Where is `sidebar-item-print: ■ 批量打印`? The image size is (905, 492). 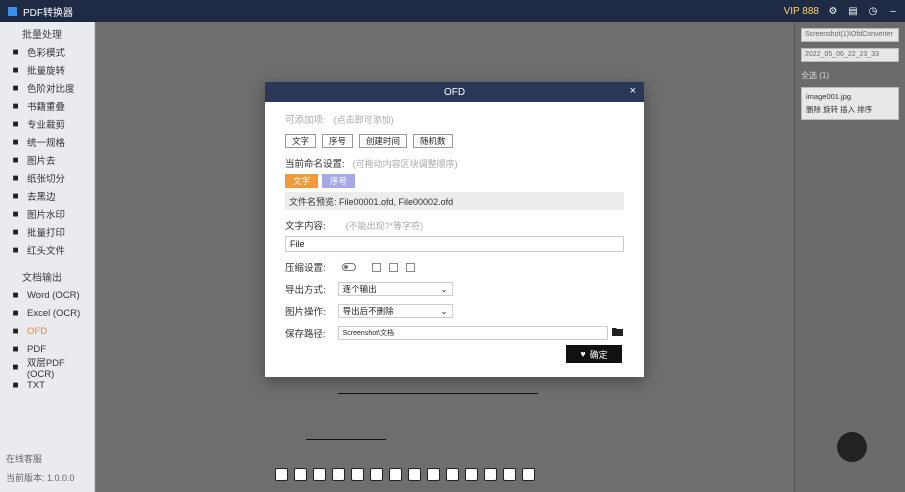 sidebar-item-print: ■ 批量打印 is located at coordinates (47, 232).